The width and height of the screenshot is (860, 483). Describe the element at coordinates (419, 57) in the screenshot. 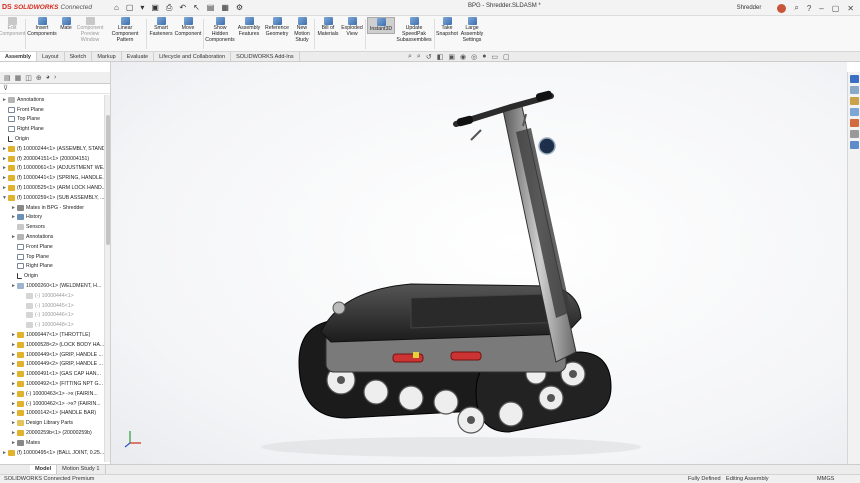

I see `zoom-area-icon: ⌕` at that location.